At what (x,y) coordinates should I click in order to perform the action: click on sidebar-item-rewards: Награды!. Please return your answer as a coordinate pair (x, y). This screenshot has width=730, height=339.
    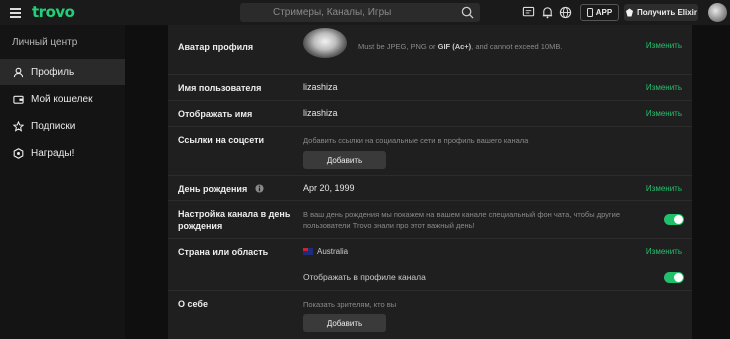
    Looking at the image, I should click on (62, 153).